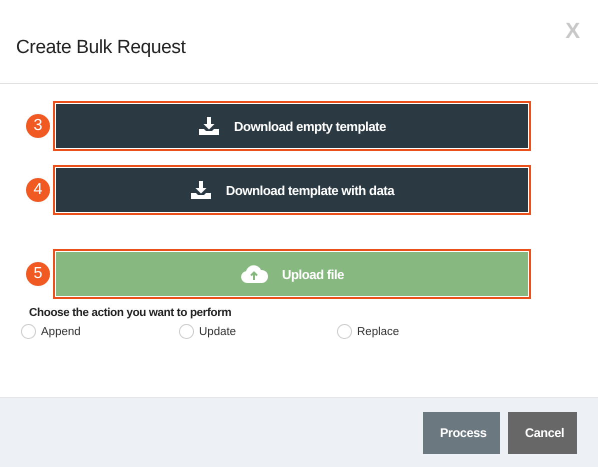 The image size is (598, 467). What do you see at coordinates (130, 313) in the screenshot?
I see `action-prompt: Choose the action you want to perform` at bounding box center [130, 313].